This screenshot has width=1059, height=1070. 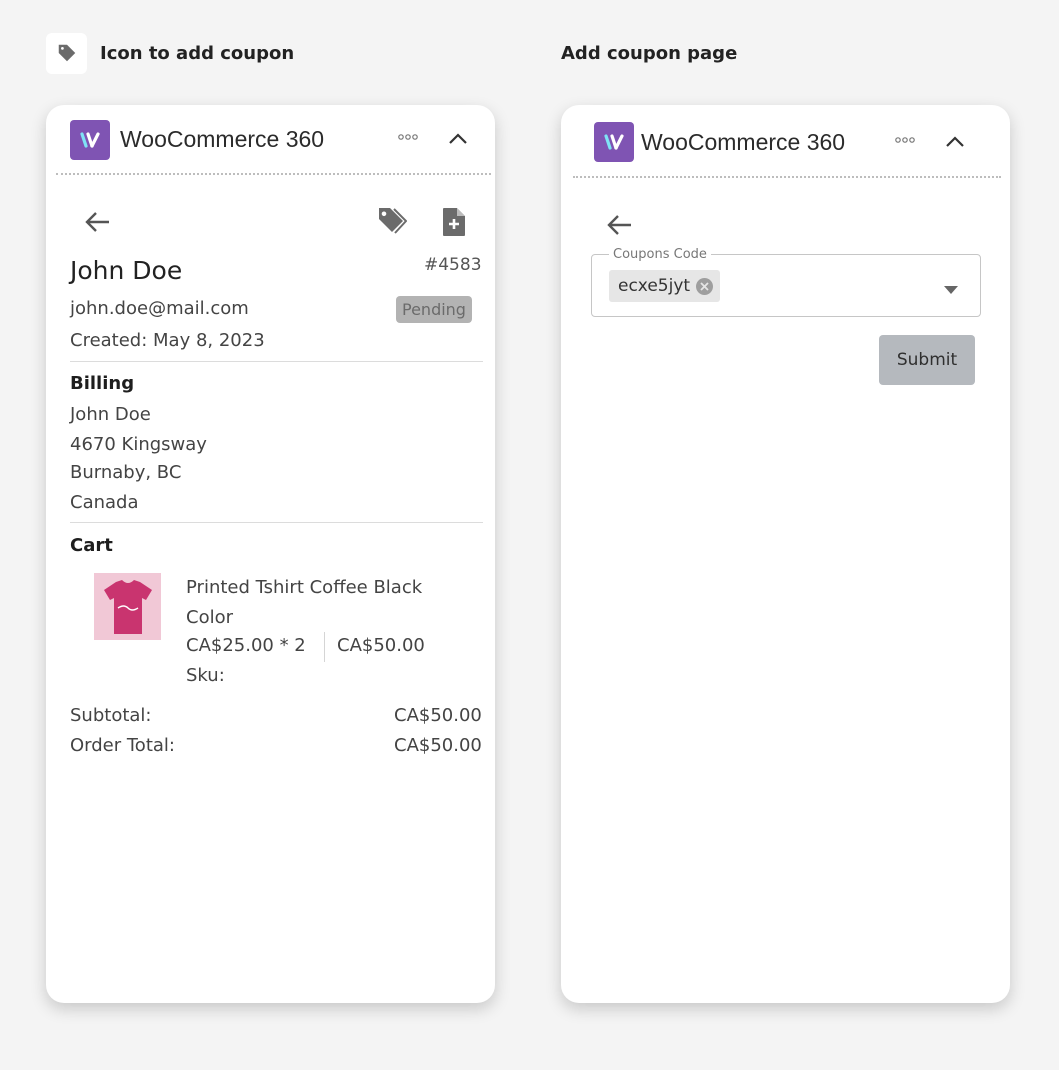 I want to click on order-total-label: Order Total:, so click(x=122, y=745).